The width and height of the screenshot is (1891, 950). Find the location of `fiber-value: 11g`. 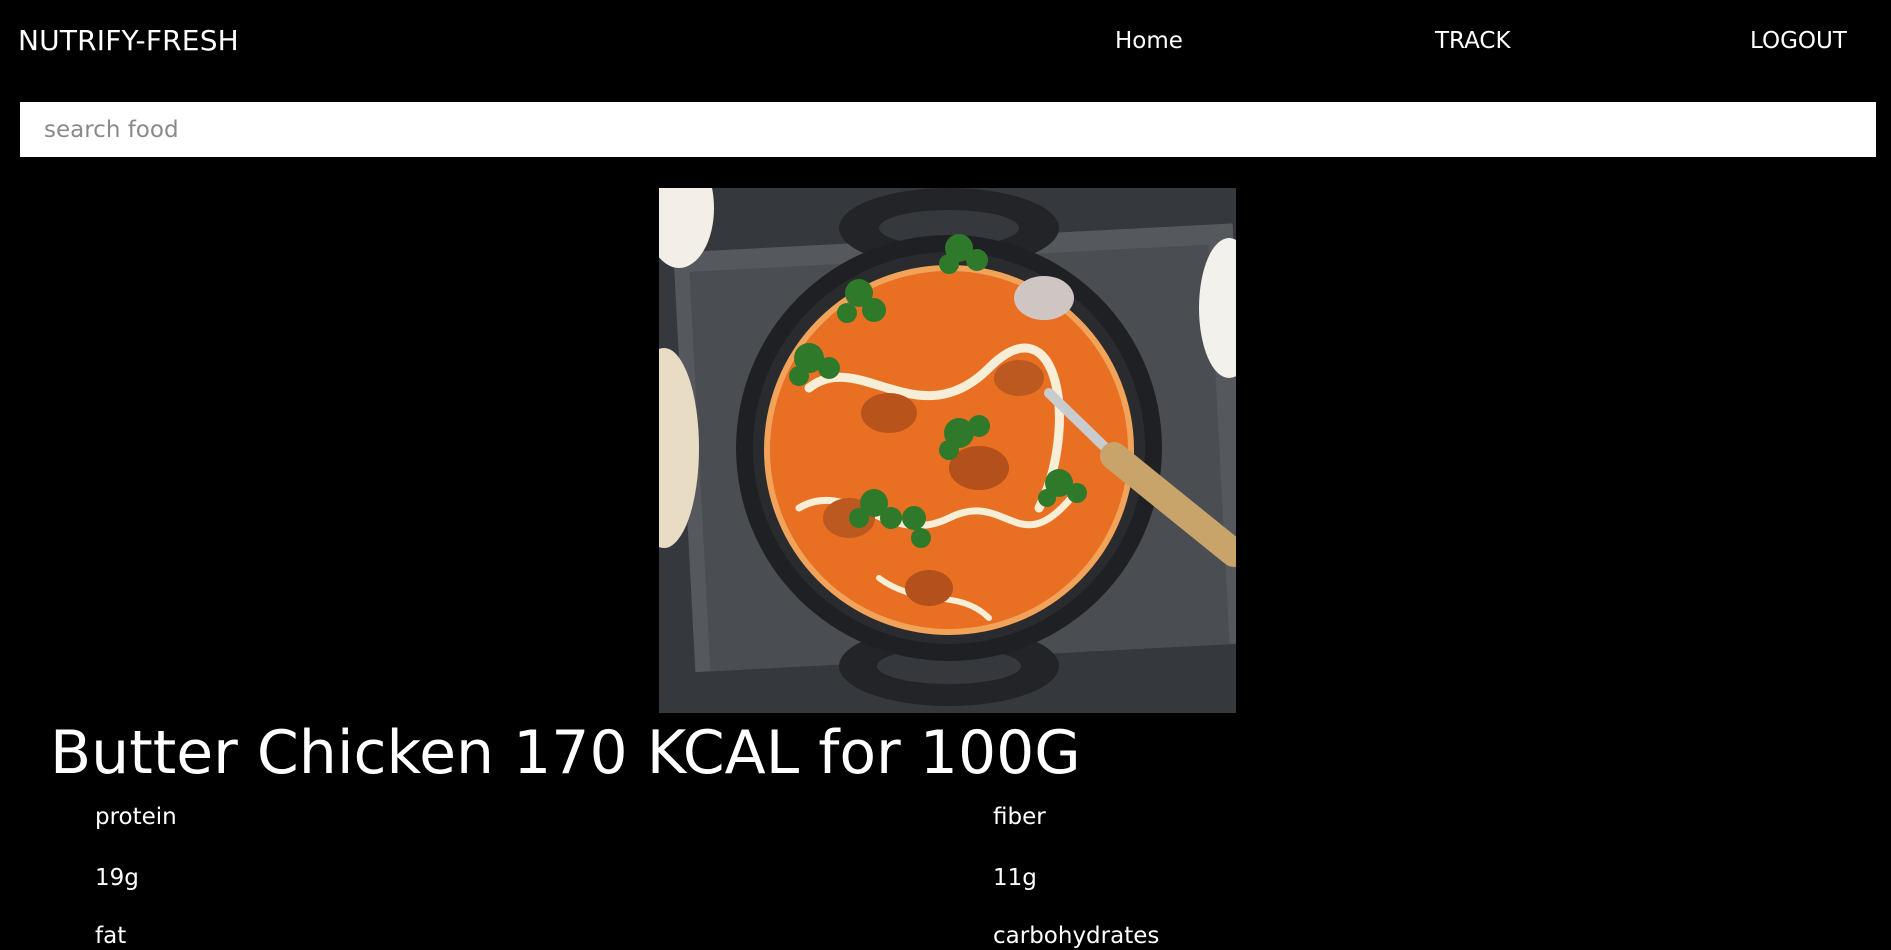

fiber-value: 11g is located at coordinates (1015, 878).